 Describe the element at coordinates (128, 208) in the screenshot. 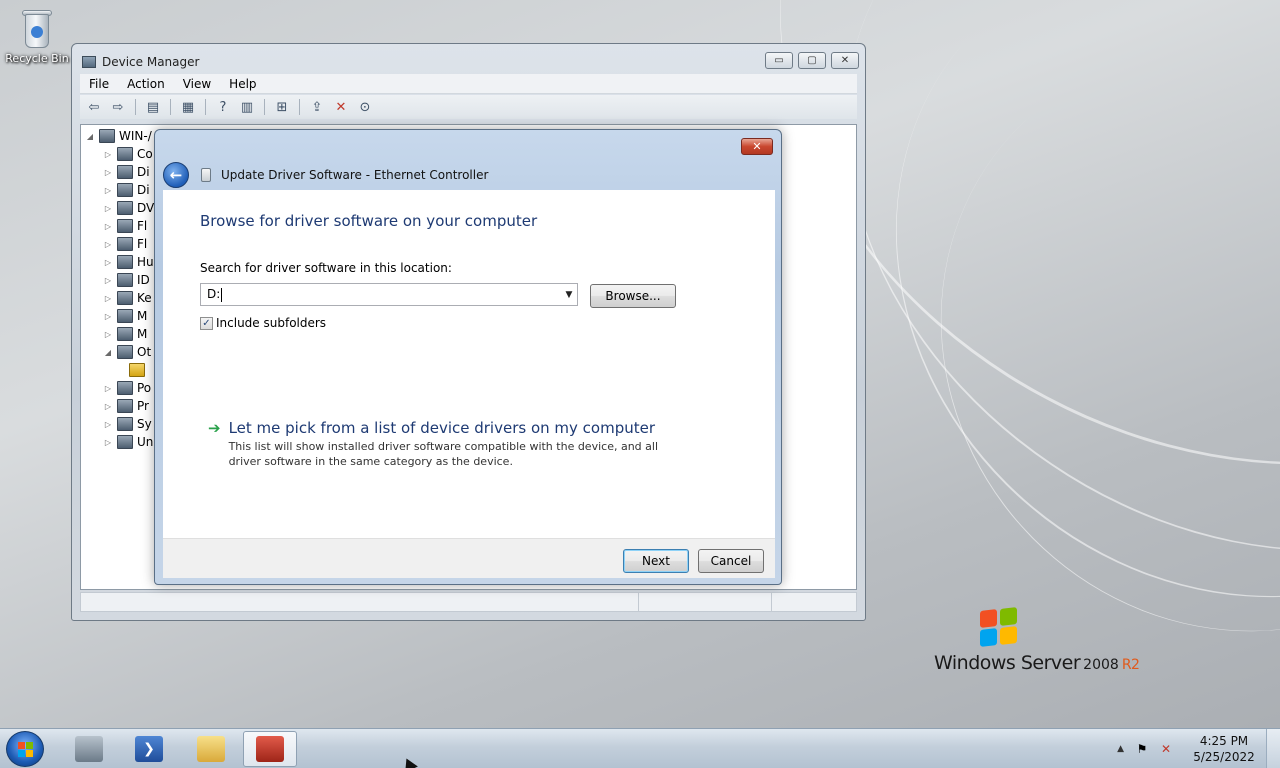

I see `tree-row: ▷ DV` at that location.